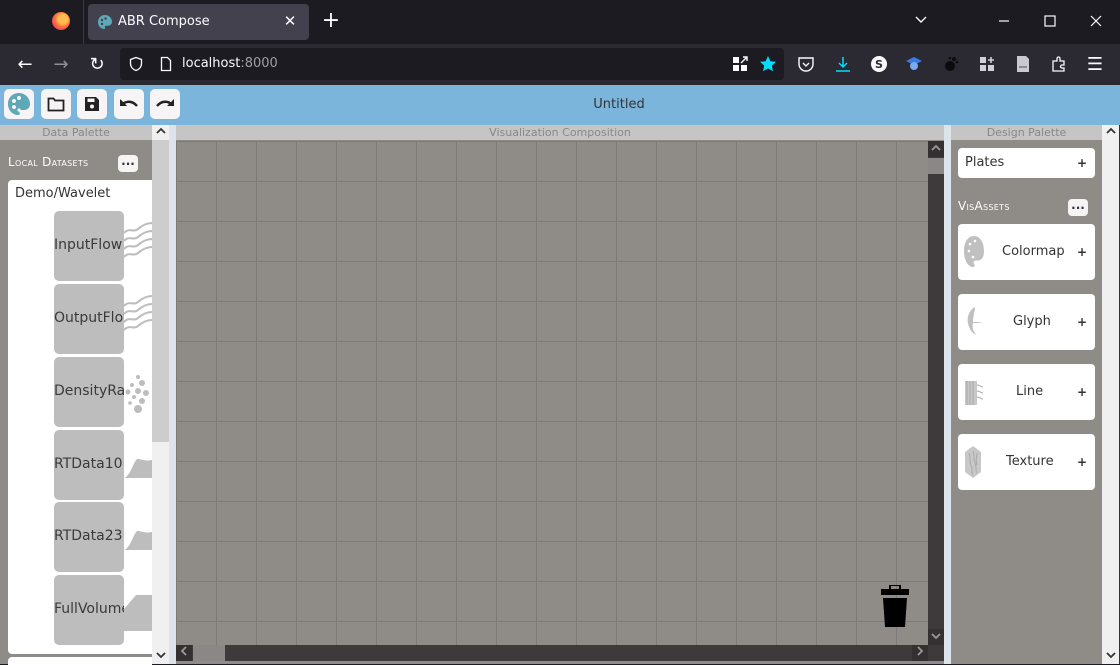 The image size is (1120, 665). I want to click on qr-code-icon, so click(740, 64).